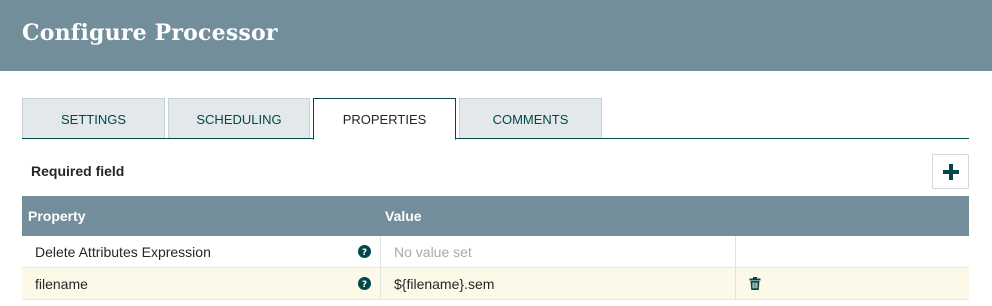  What do you see at coordinates (150, 33) in the screenshot?
I see `dialog-title: Configure Processor` at bounding box center [150, 33].